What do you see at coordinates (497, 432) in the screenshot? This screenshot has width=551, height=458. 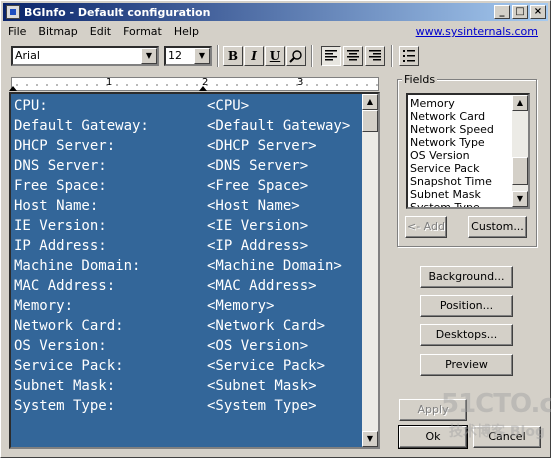 I see `watermark-subtitle: 技术博客 Blog` at bounding box center [497, 432].